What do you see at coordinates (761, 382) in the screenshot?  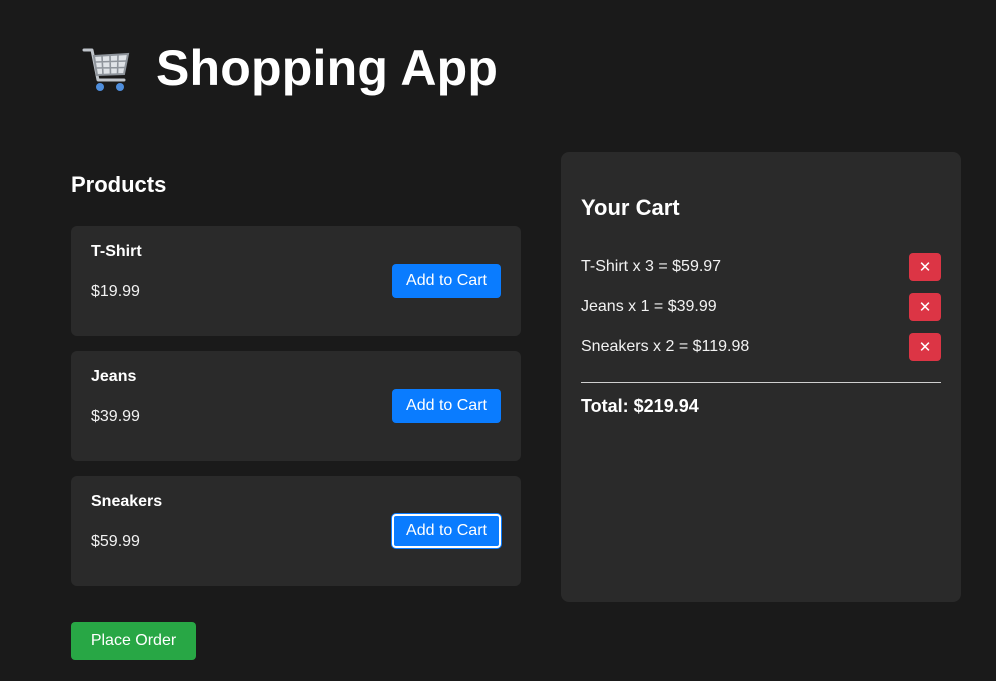 I see `cart-divider` at bounding box center [761, 382].